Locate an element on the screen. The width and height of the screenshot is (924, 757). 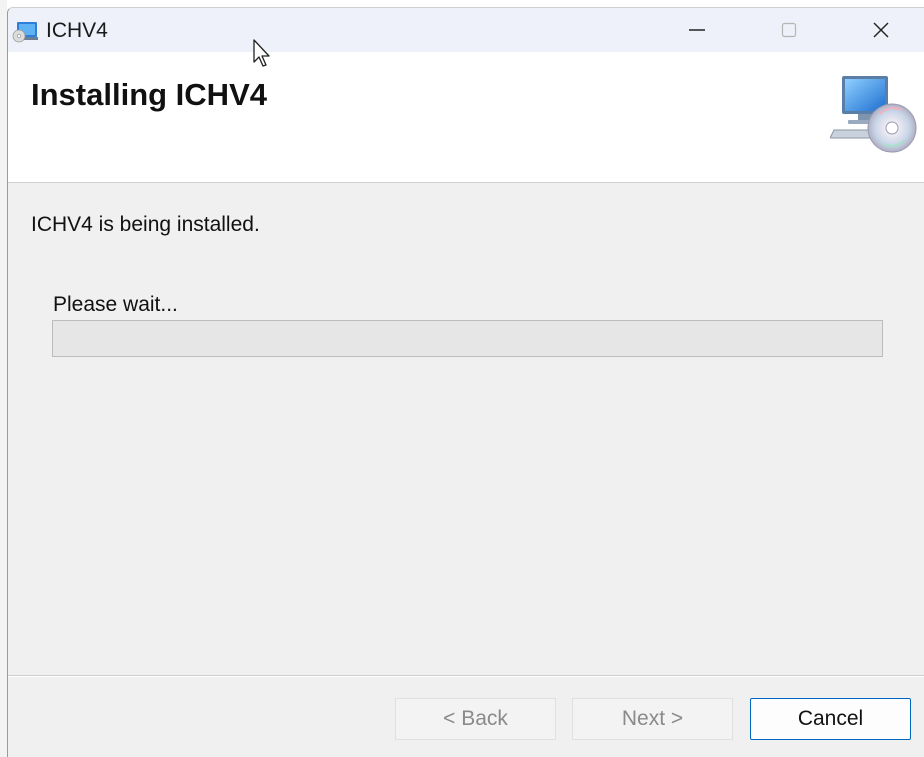
back-button: < Back is located at coordinates (475, 719).